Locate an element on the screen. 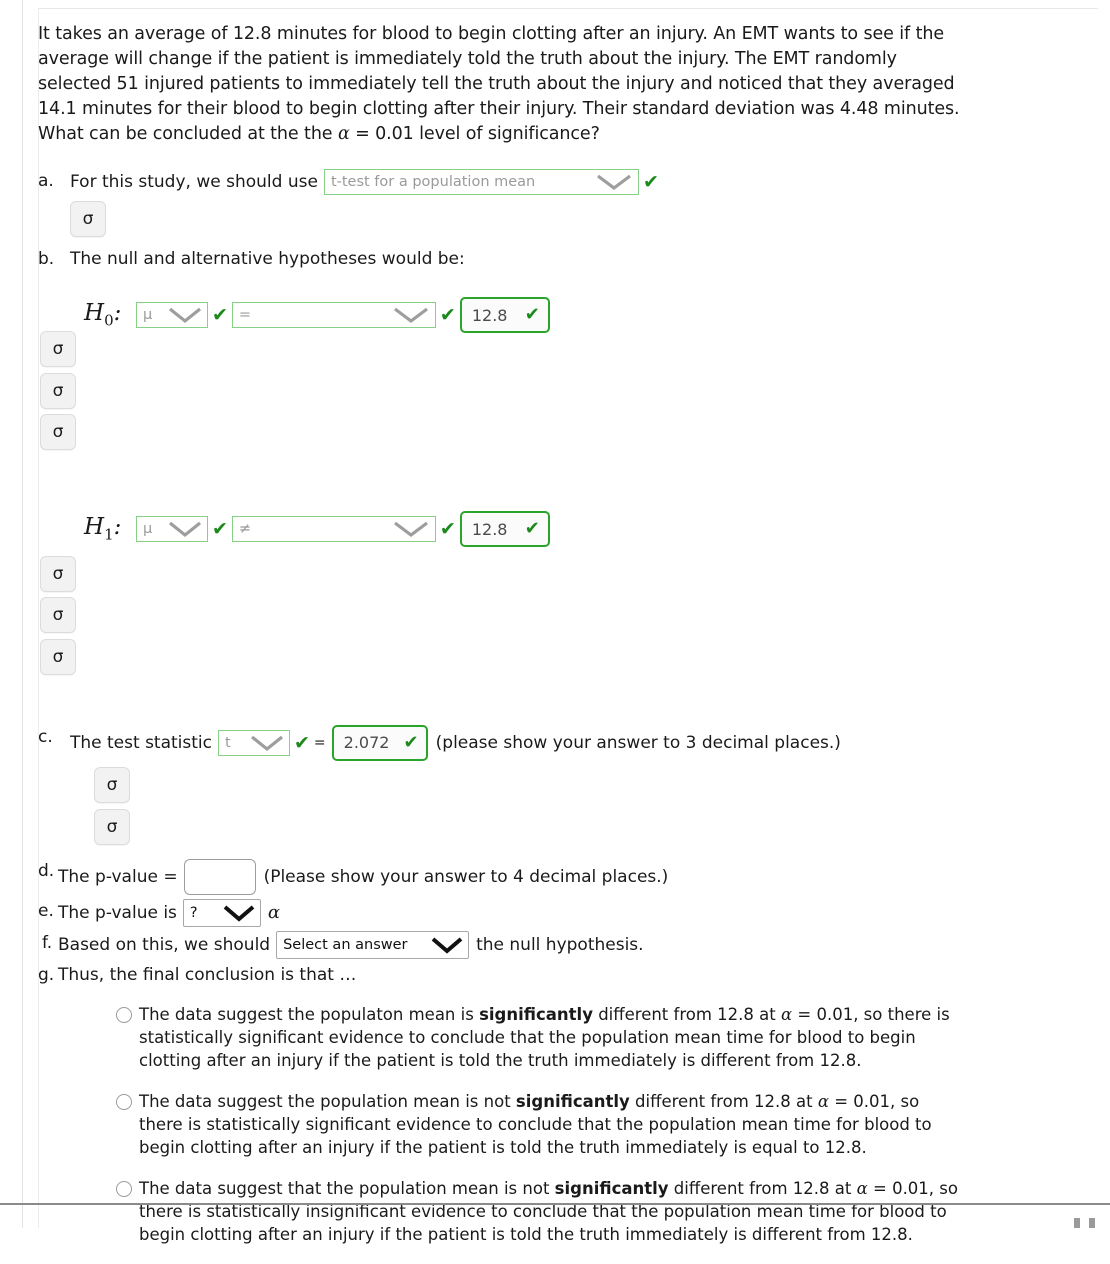 This screenshot has height=1264, width=1110. part-g-letter: g. is located at coordinates (46, 975).